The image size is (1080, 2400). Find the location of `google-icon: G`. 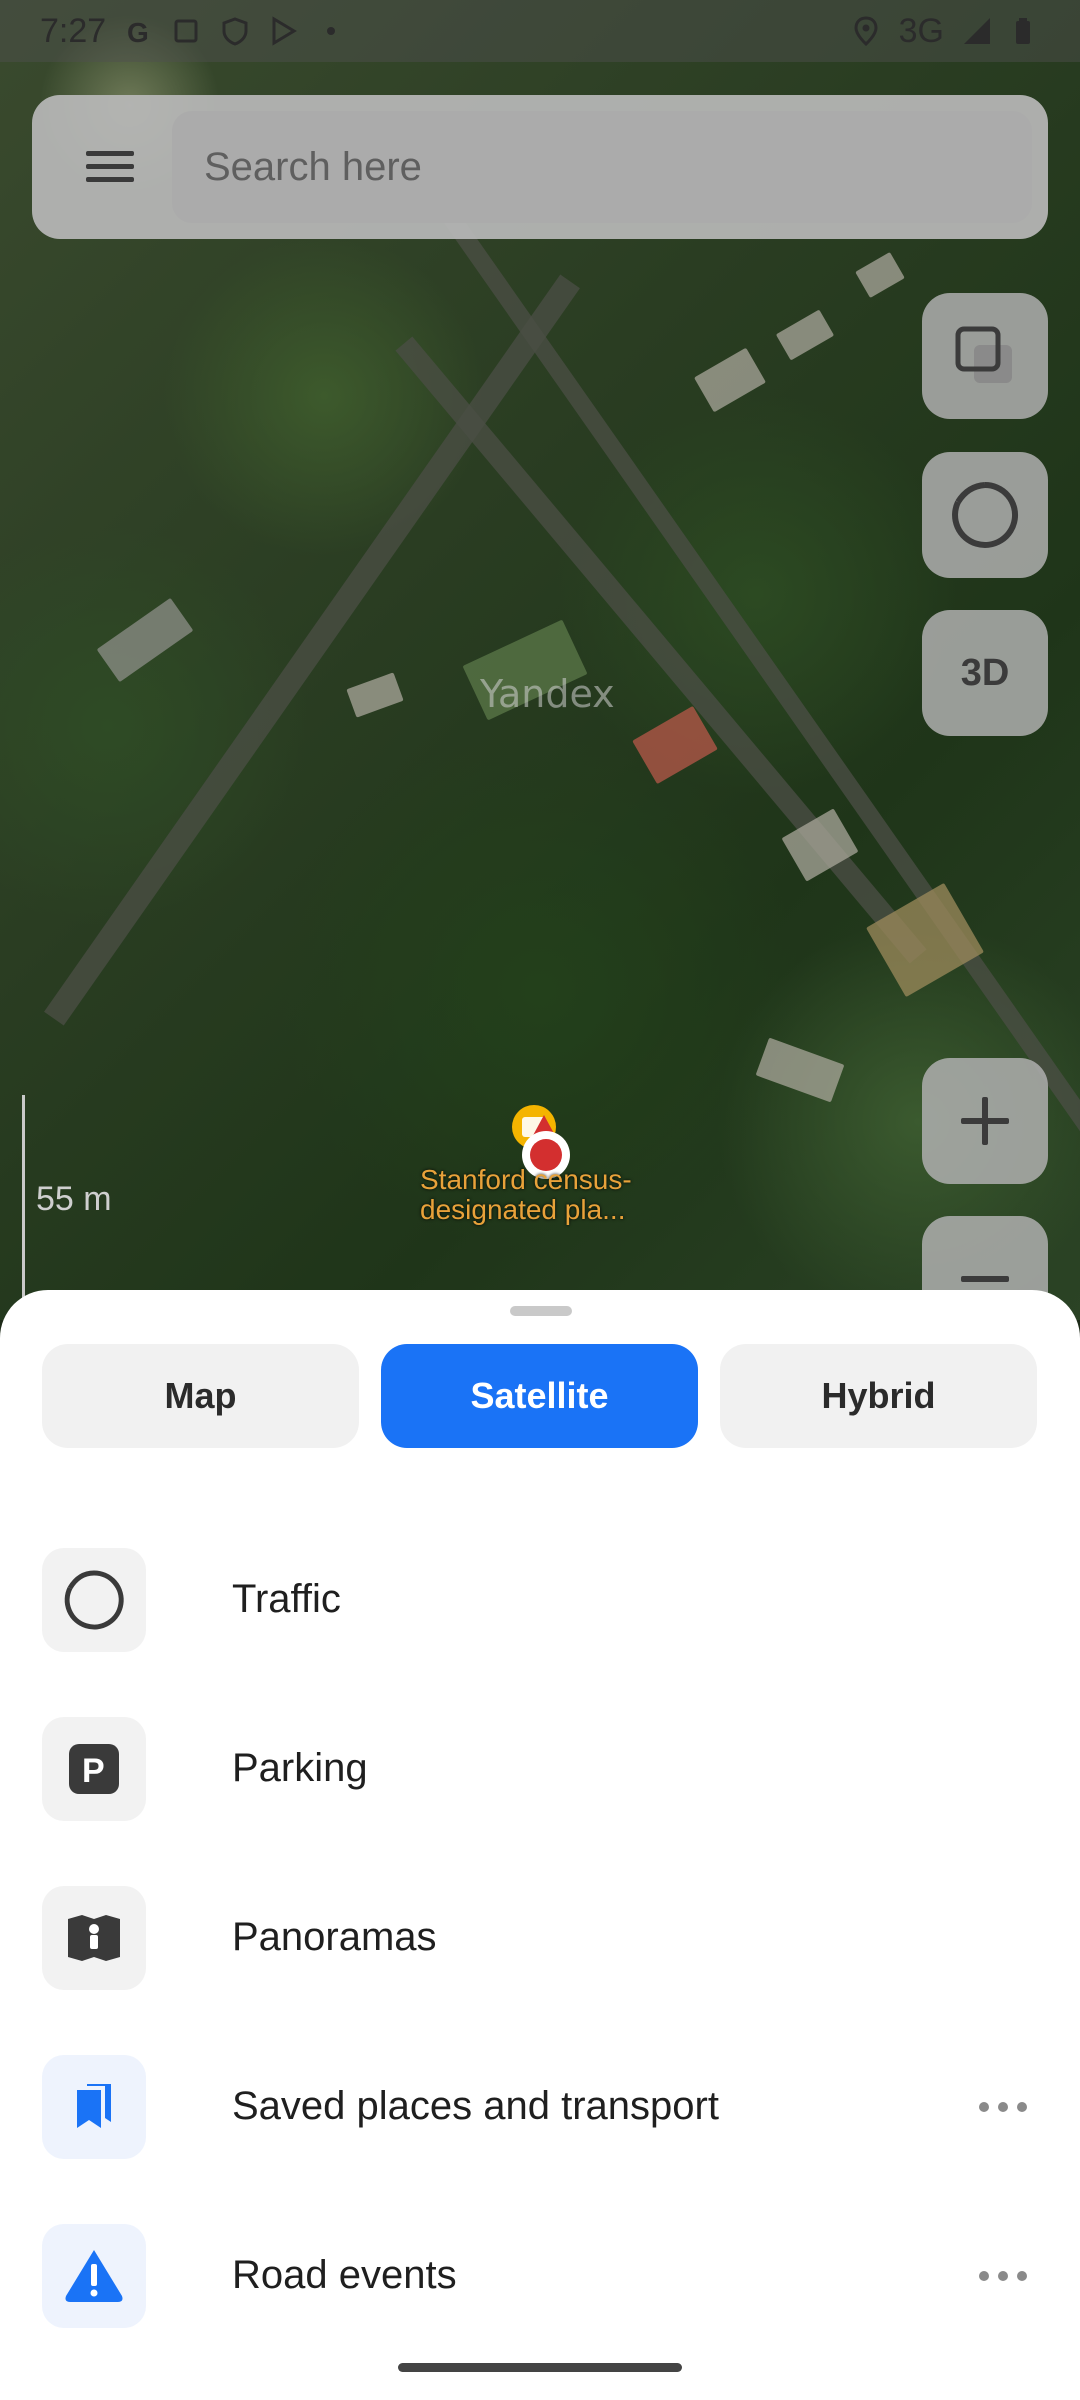

google-icon: G is located at coordinates (139, 32).